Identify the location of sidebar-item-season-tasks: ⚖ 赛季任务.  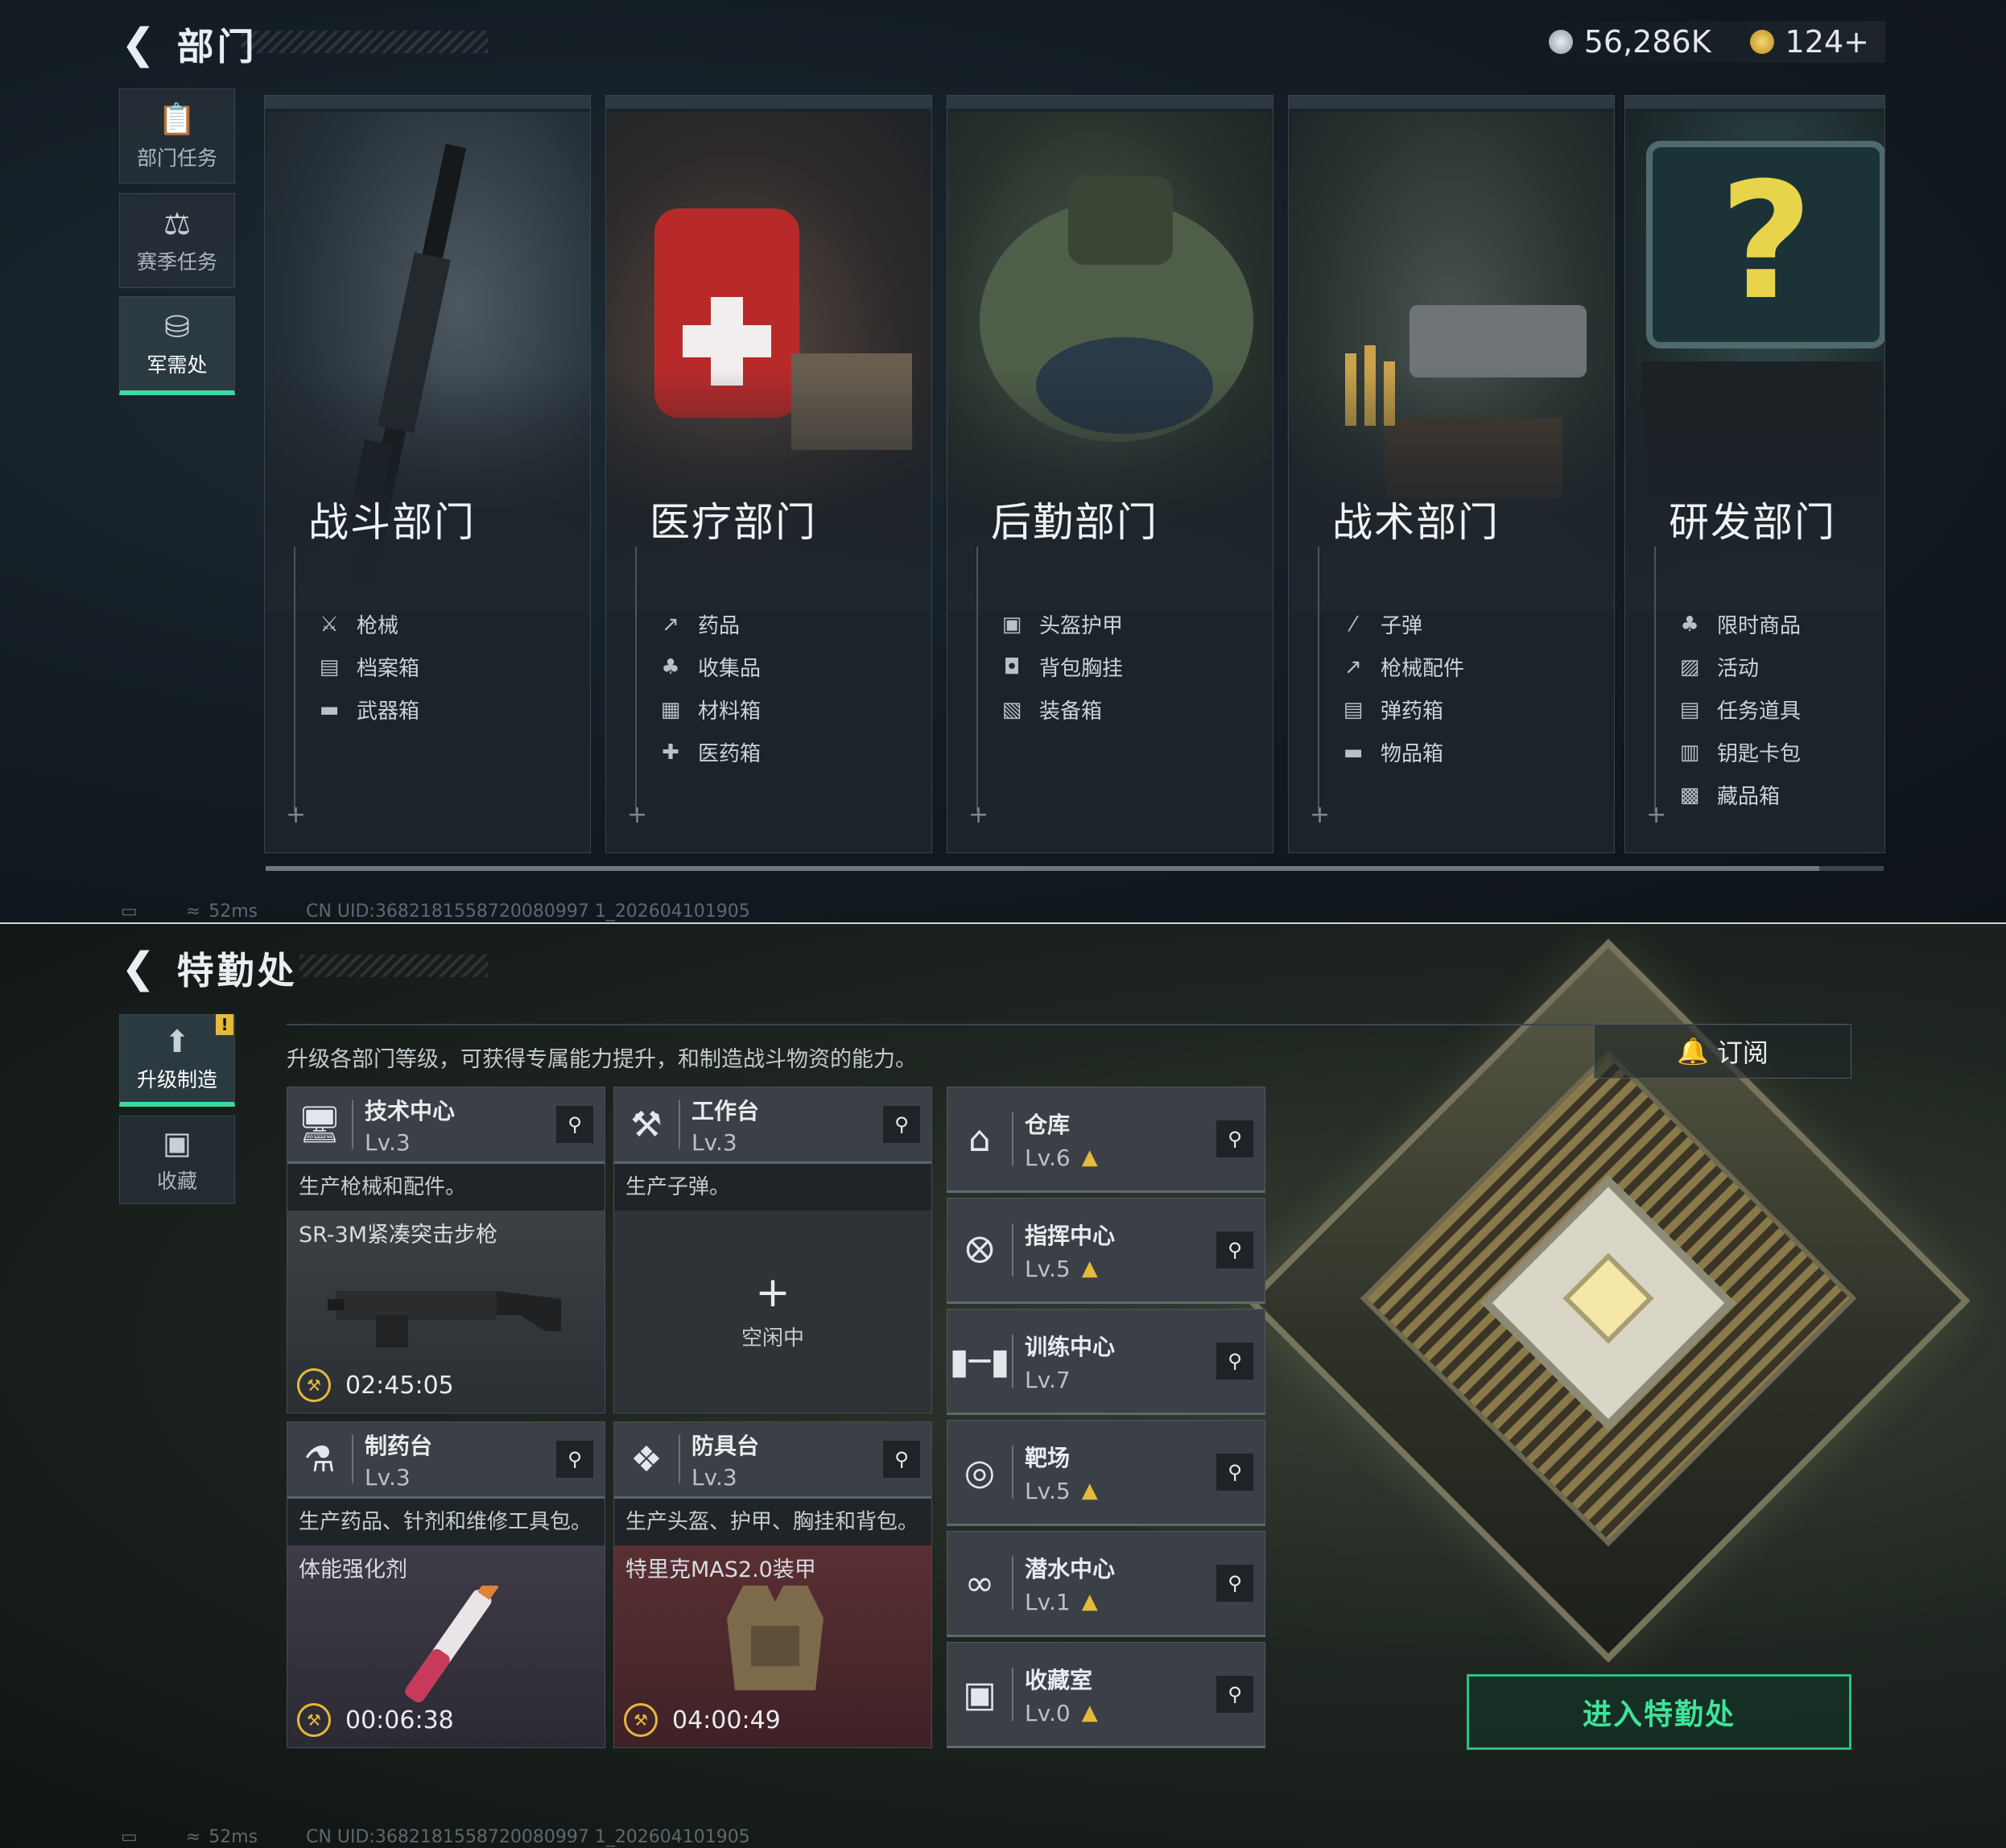
(177, 241).